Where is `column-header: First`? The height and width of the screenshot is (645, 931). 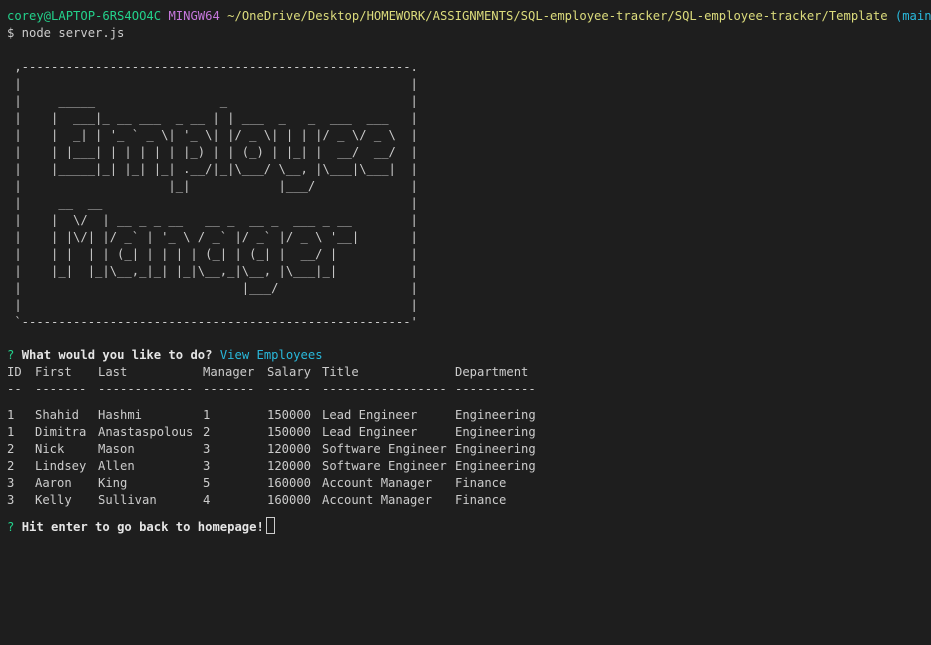 column-header: First is located at coordinates (53, 372).